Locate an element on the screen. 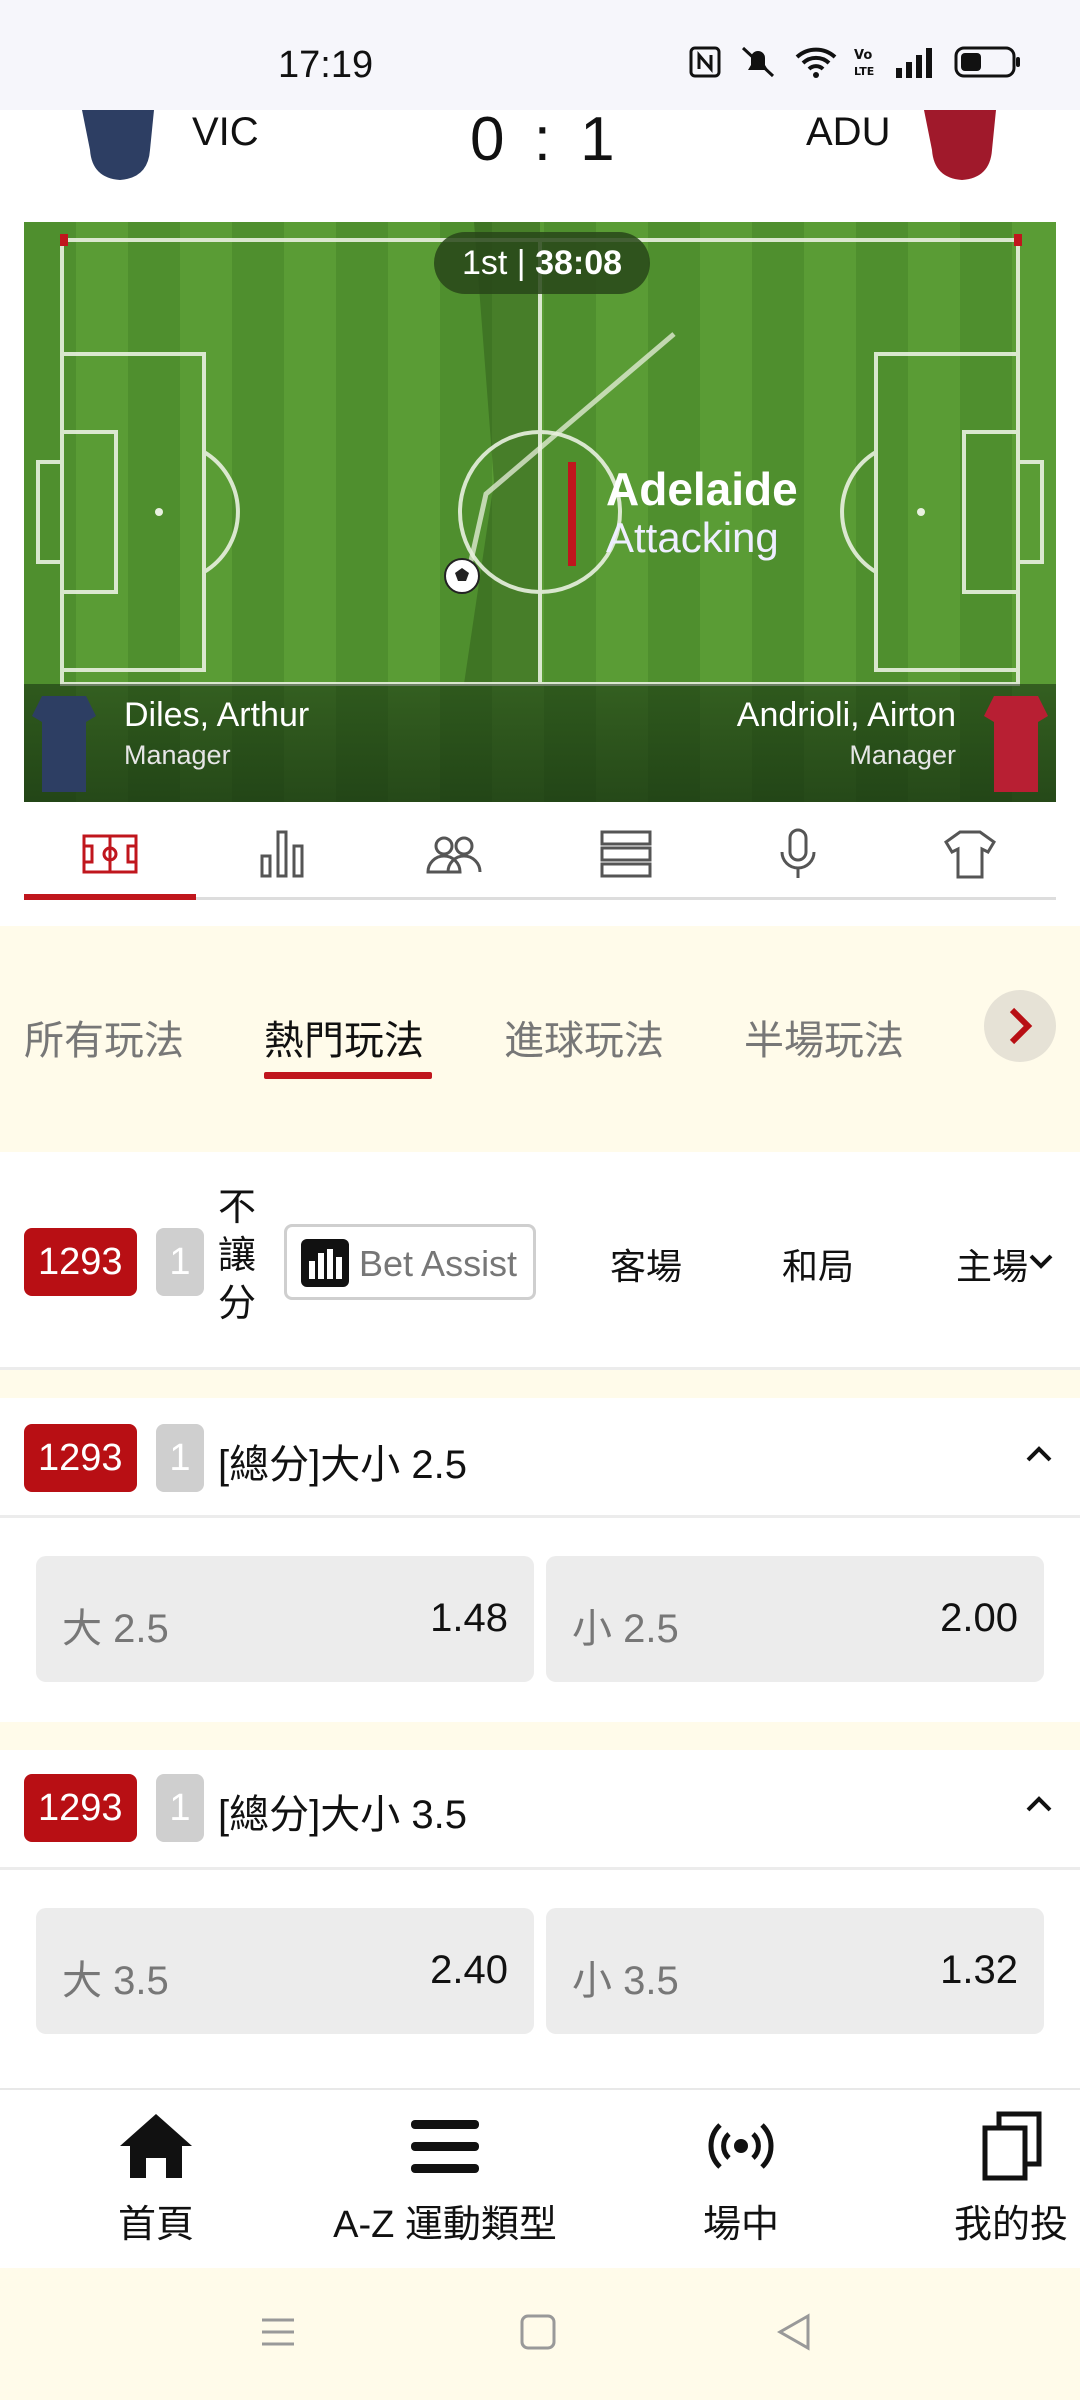  odds-label: 大 3.5 is located at coordinates (115, 1981).